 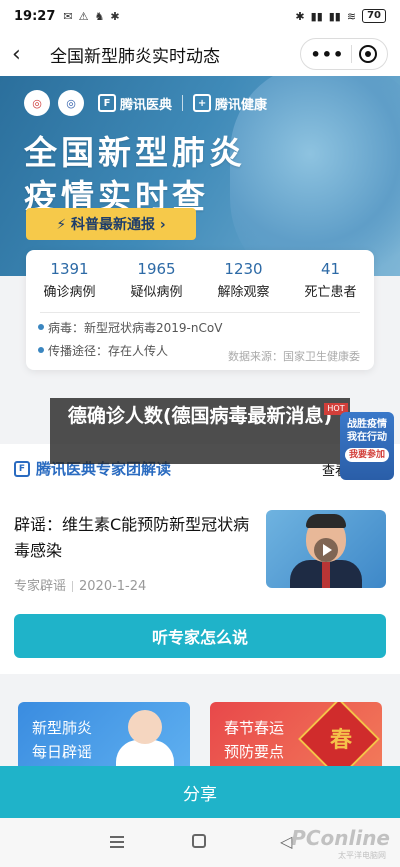 I want to click on join-button: 我要参加, so click(x=367, y=455).